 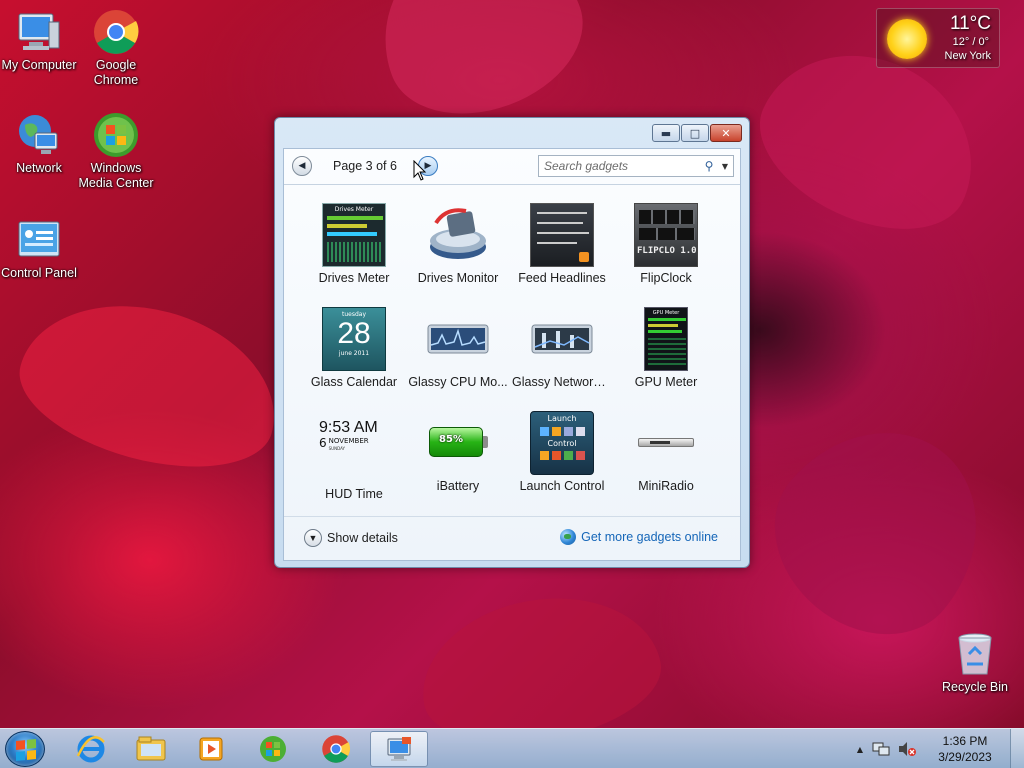 I want to click on get-more-gadgets-label: Get more gadgets online, so click(x=649, y=537).